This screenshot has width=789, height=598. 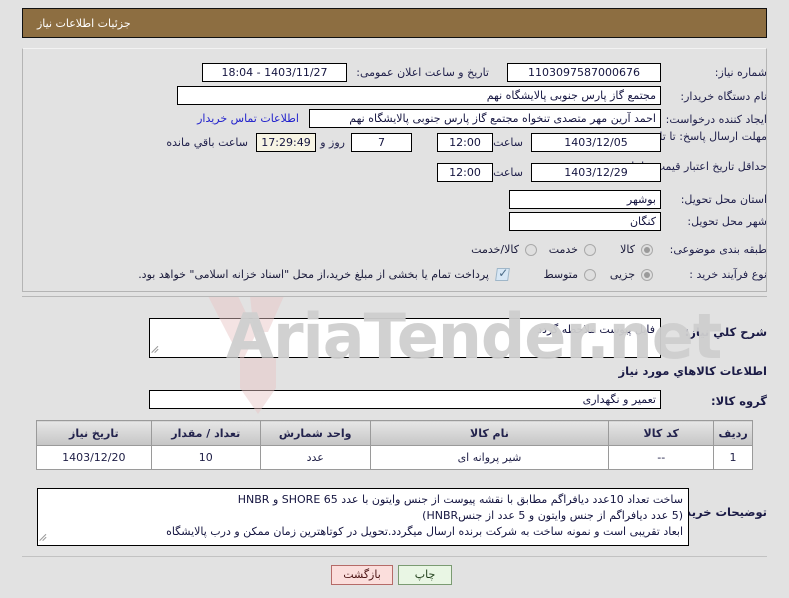 I want to click on page-title: جزئیات اطلاعات نیاز, so click(x=84, y=23).